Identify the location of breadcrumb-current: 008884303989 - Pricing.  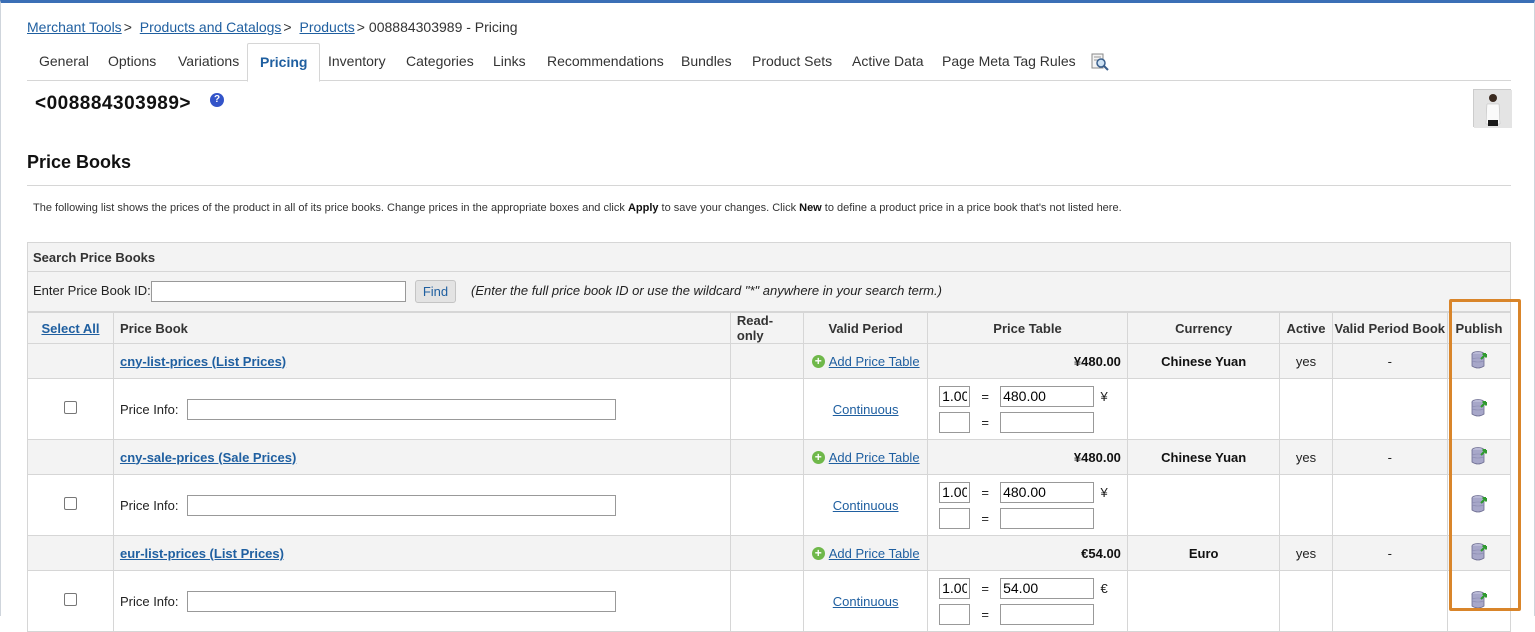
(443, 27).